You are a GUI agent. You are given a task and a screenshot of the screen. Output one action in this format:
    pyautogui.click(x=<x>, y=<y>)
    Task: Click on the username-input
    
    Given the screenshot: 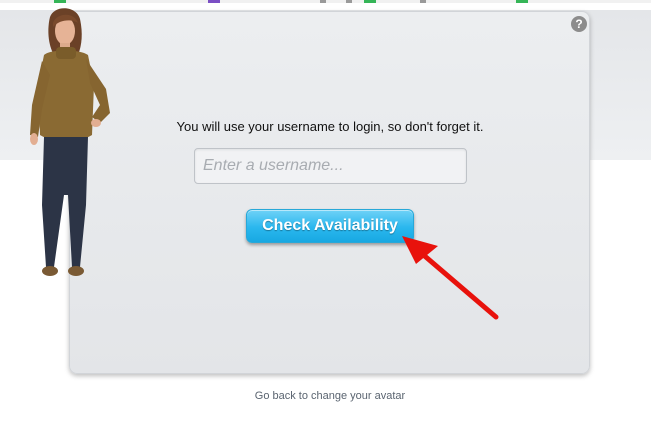 What is the action you would take?
    pyautogui.click(x=330, y=166)
    